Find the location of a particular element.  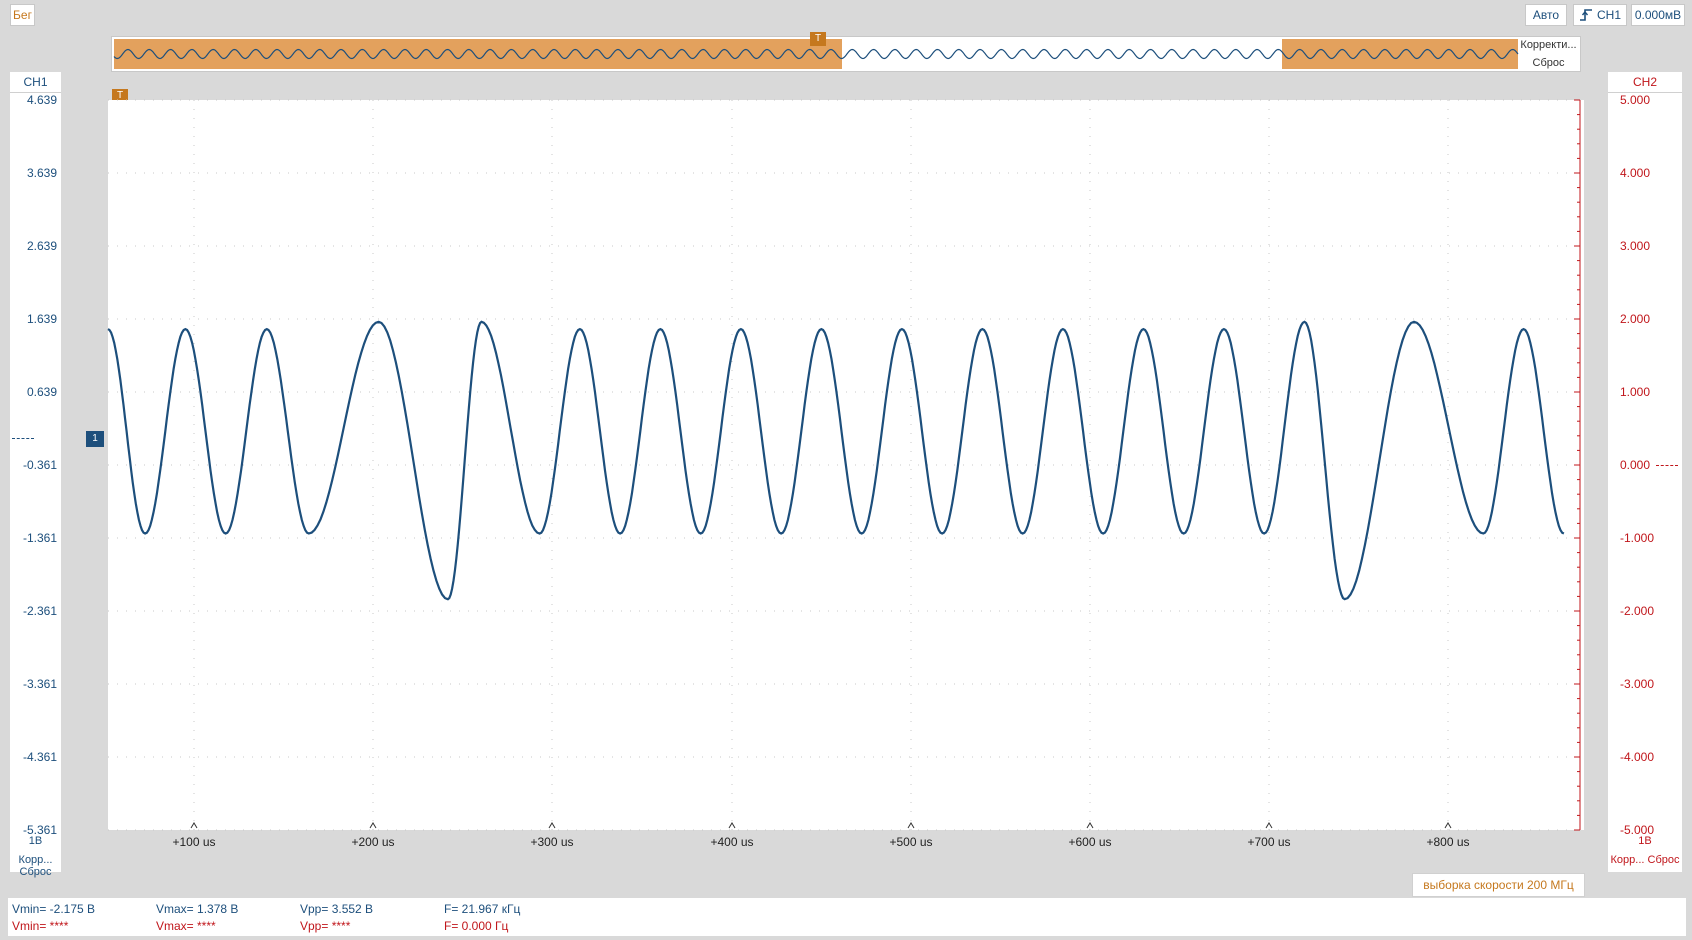

time-axis-label: +600 us is located at coordinates (1090, 842).